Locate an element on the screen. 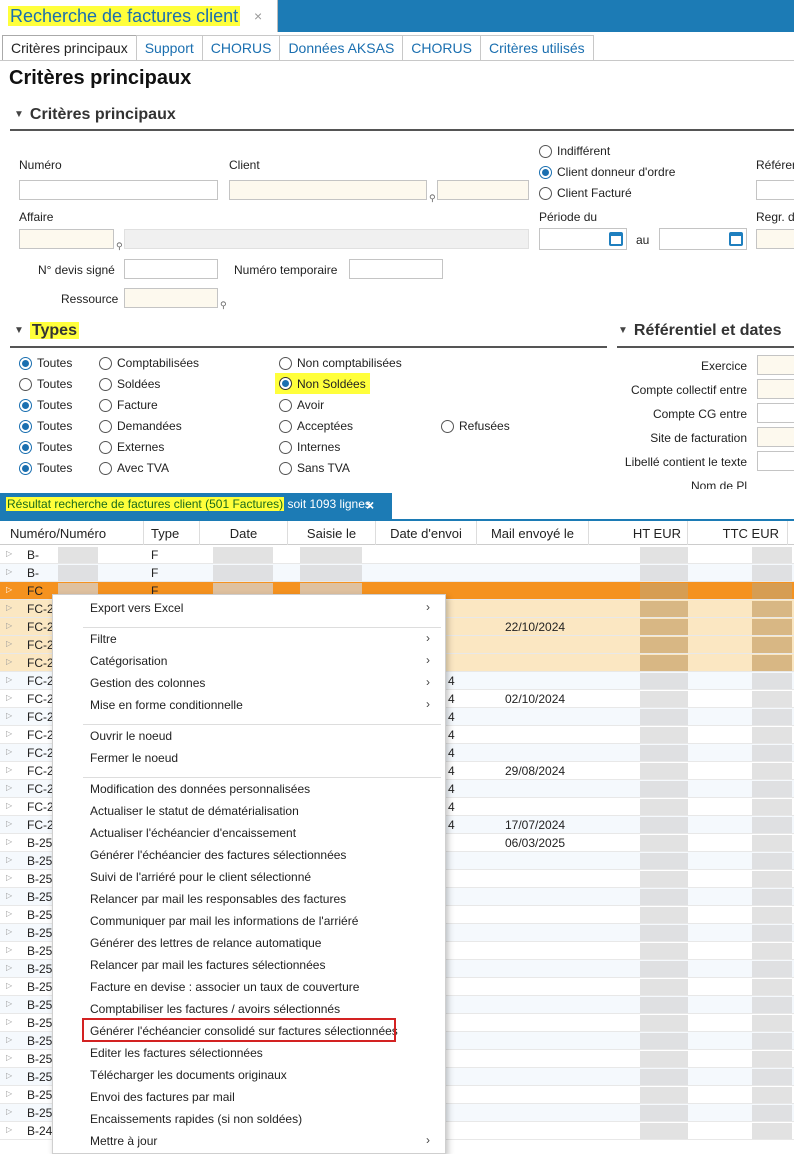  col-mail-envoye: Mail envoyé le is located at coordinates (533, 533).